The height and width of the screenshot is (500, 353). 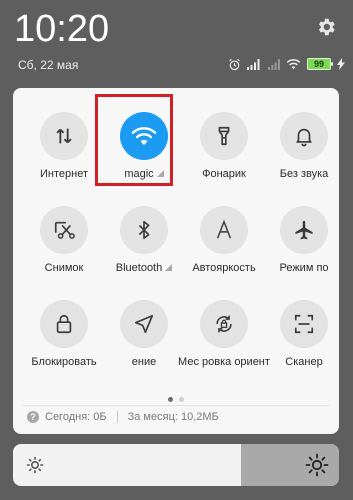 What do you see at coordinates (304, 230) in the screenshot?
I see `airplane-icon` at bounding box center [304, 230].